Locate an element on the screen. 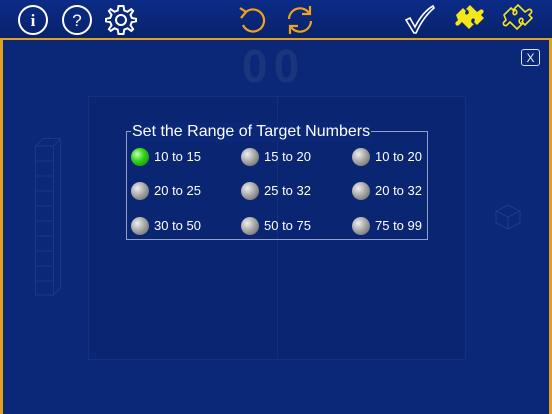 The width and height of the screenshot is (552, 414). info-icon: i is located at coordinates (33, 20).